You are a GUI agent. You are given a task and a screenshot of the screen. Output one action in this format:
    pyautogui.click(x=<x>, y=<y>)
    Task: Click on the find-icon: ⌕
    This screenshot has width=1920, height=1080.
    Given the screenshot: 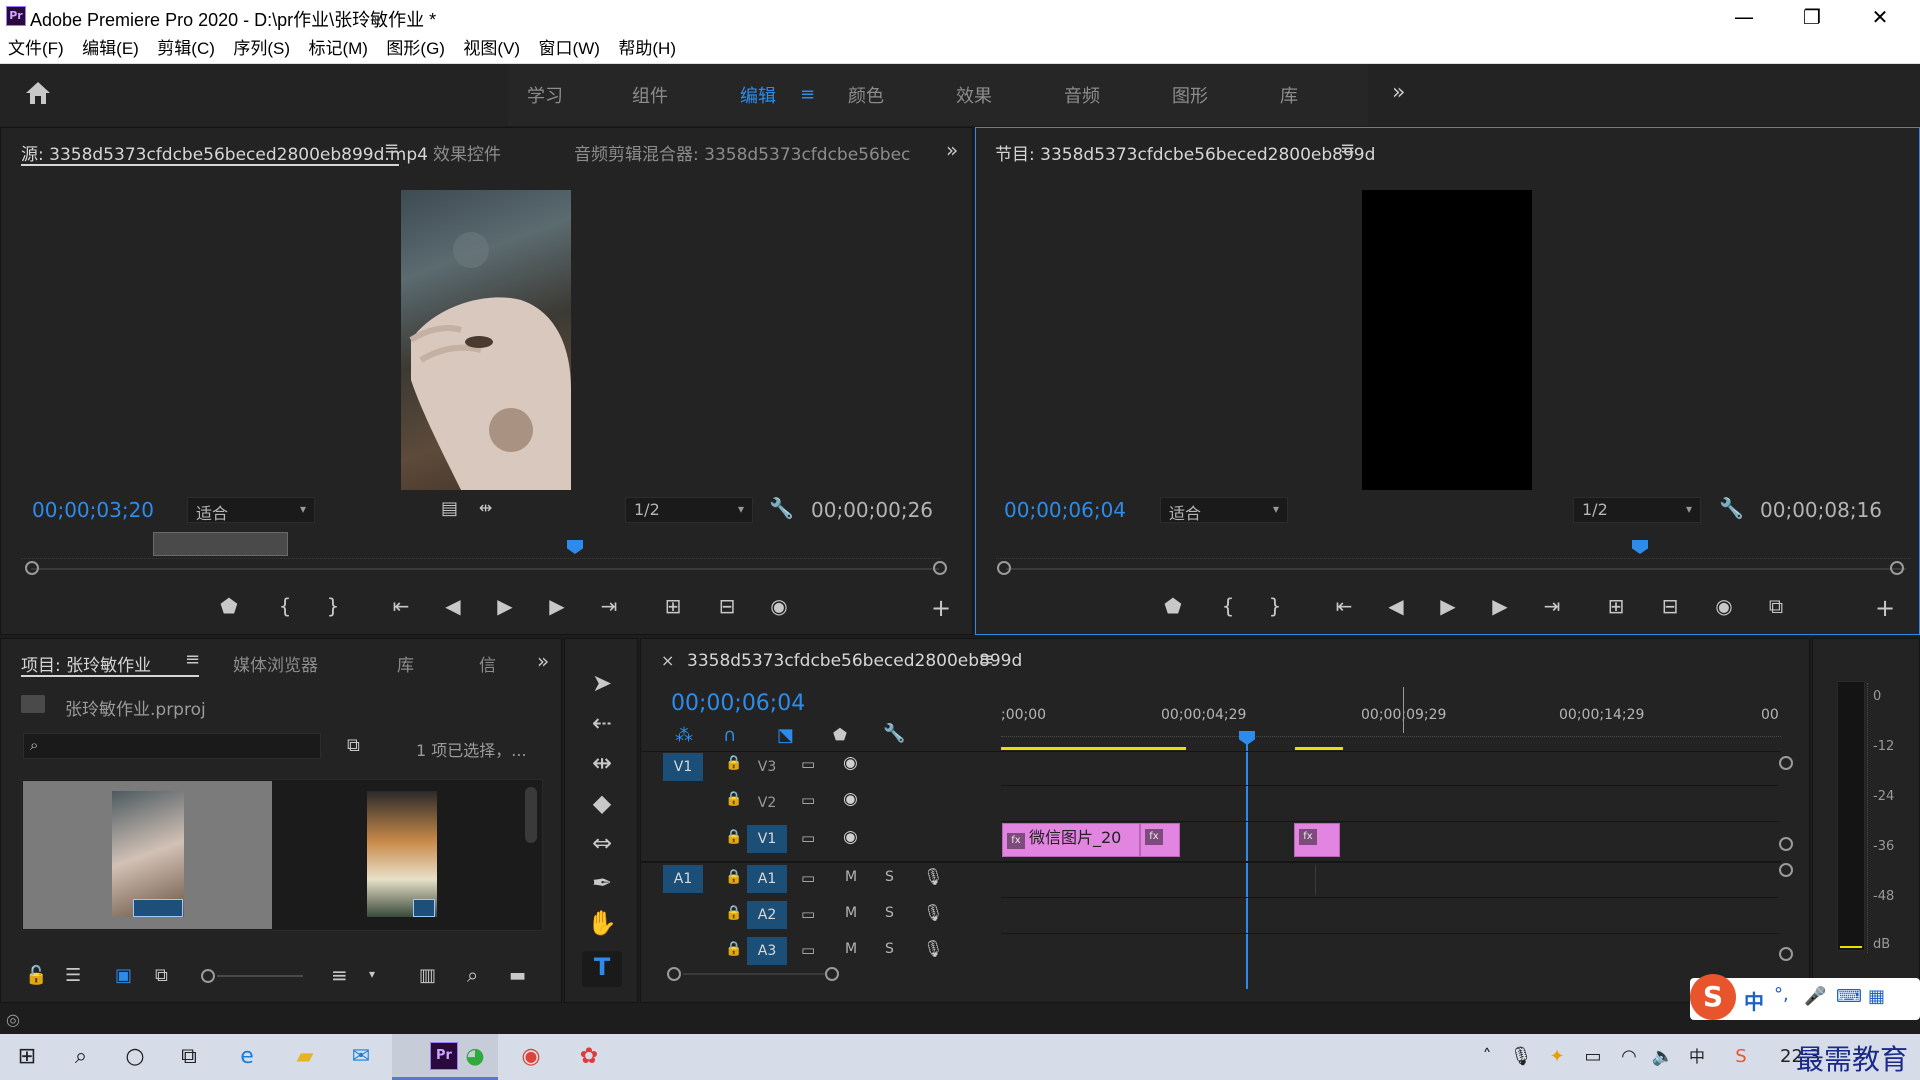 What is the action you would take?
    pyautogui.click(x=472, y=975)
    